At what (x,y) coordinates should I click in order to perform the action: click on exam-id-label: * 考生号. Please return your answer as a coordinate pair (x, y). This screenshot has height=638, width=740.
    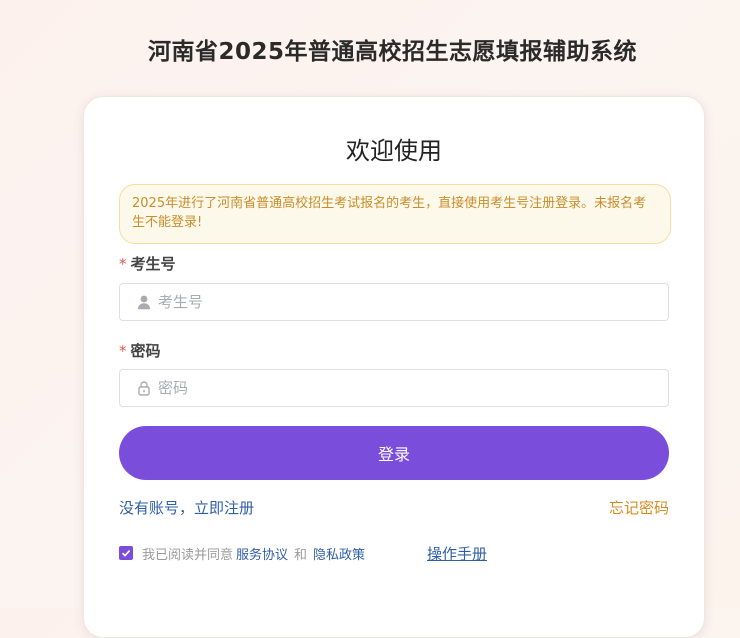
    Looking at the image, I should click on (147, 263).